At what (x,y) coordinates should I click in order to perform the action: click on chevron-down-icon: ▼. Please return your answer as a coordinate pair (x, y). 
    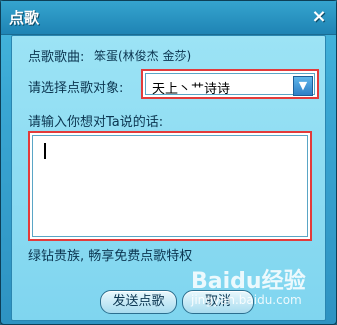
    Looking at the image, I should click on (303, 86).